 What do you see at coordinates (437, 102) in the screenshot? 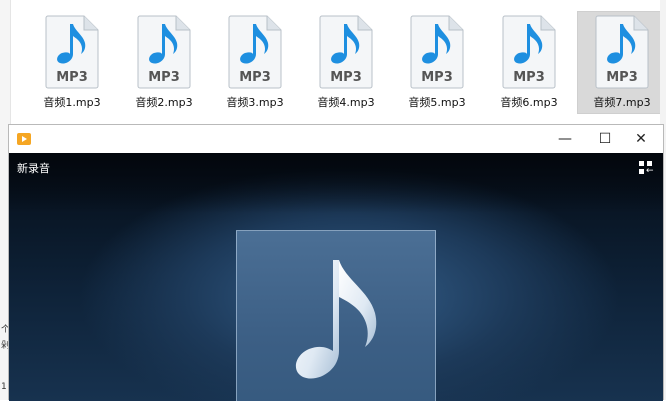
I see `file-name: 音频5.mp3` at bounding box center [437, 102].